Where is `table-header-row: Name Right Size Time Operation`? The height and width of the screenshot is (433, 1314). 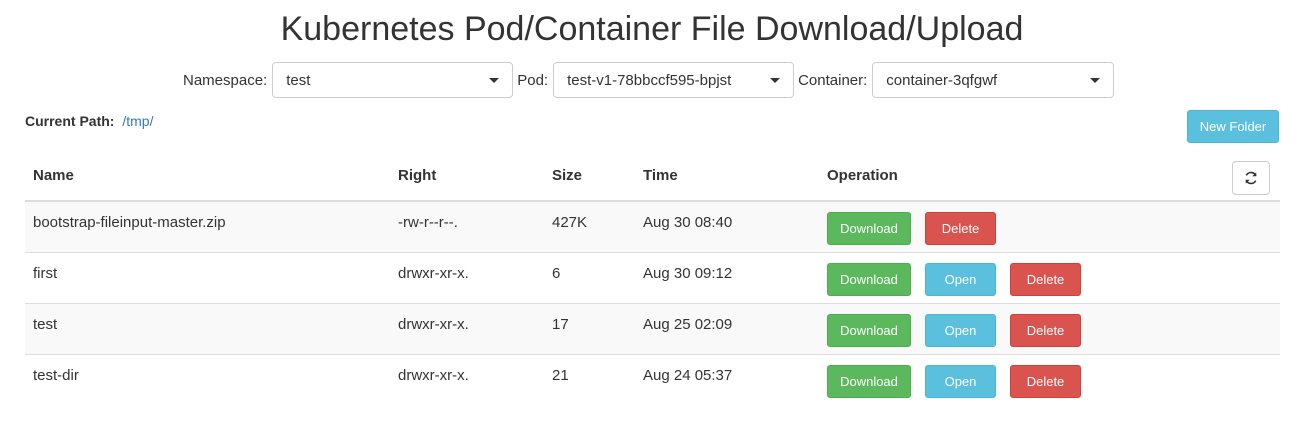
table-header-row: Name Right Size Time Operation is located at coordinates (652, 176).